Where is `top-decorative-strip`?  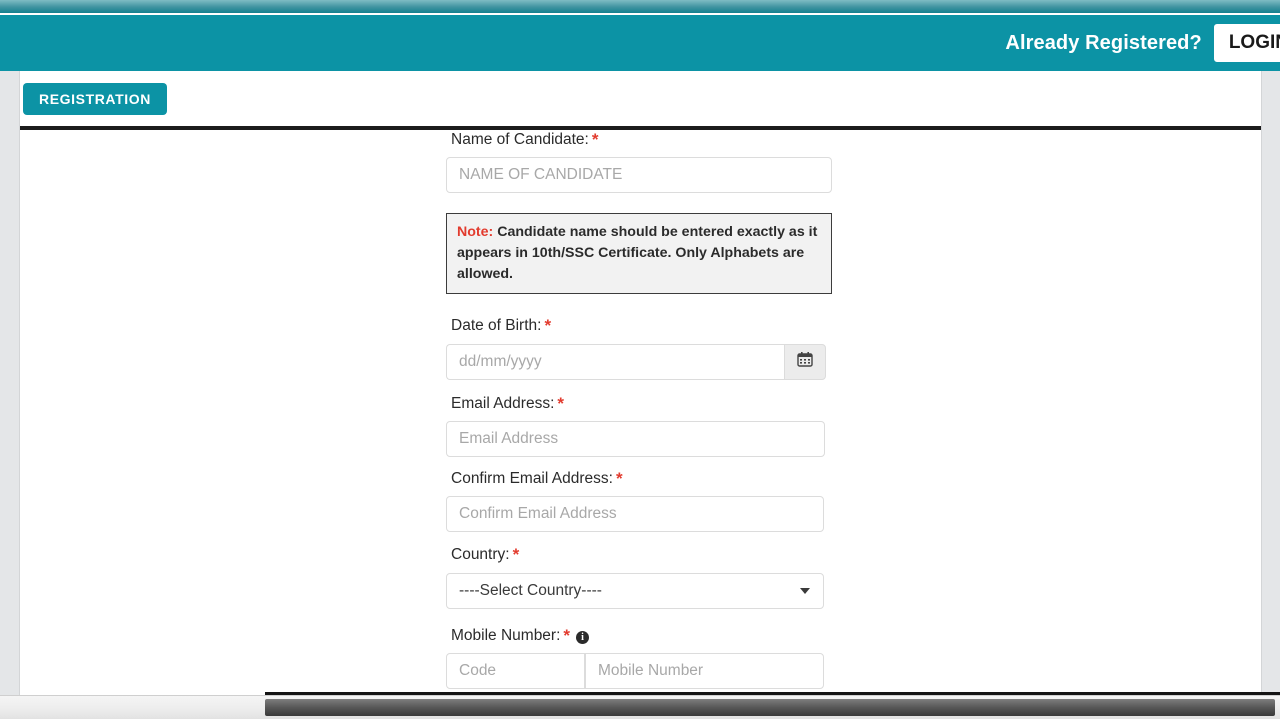
top-decorative-strip is located at coordinates (640, 6).